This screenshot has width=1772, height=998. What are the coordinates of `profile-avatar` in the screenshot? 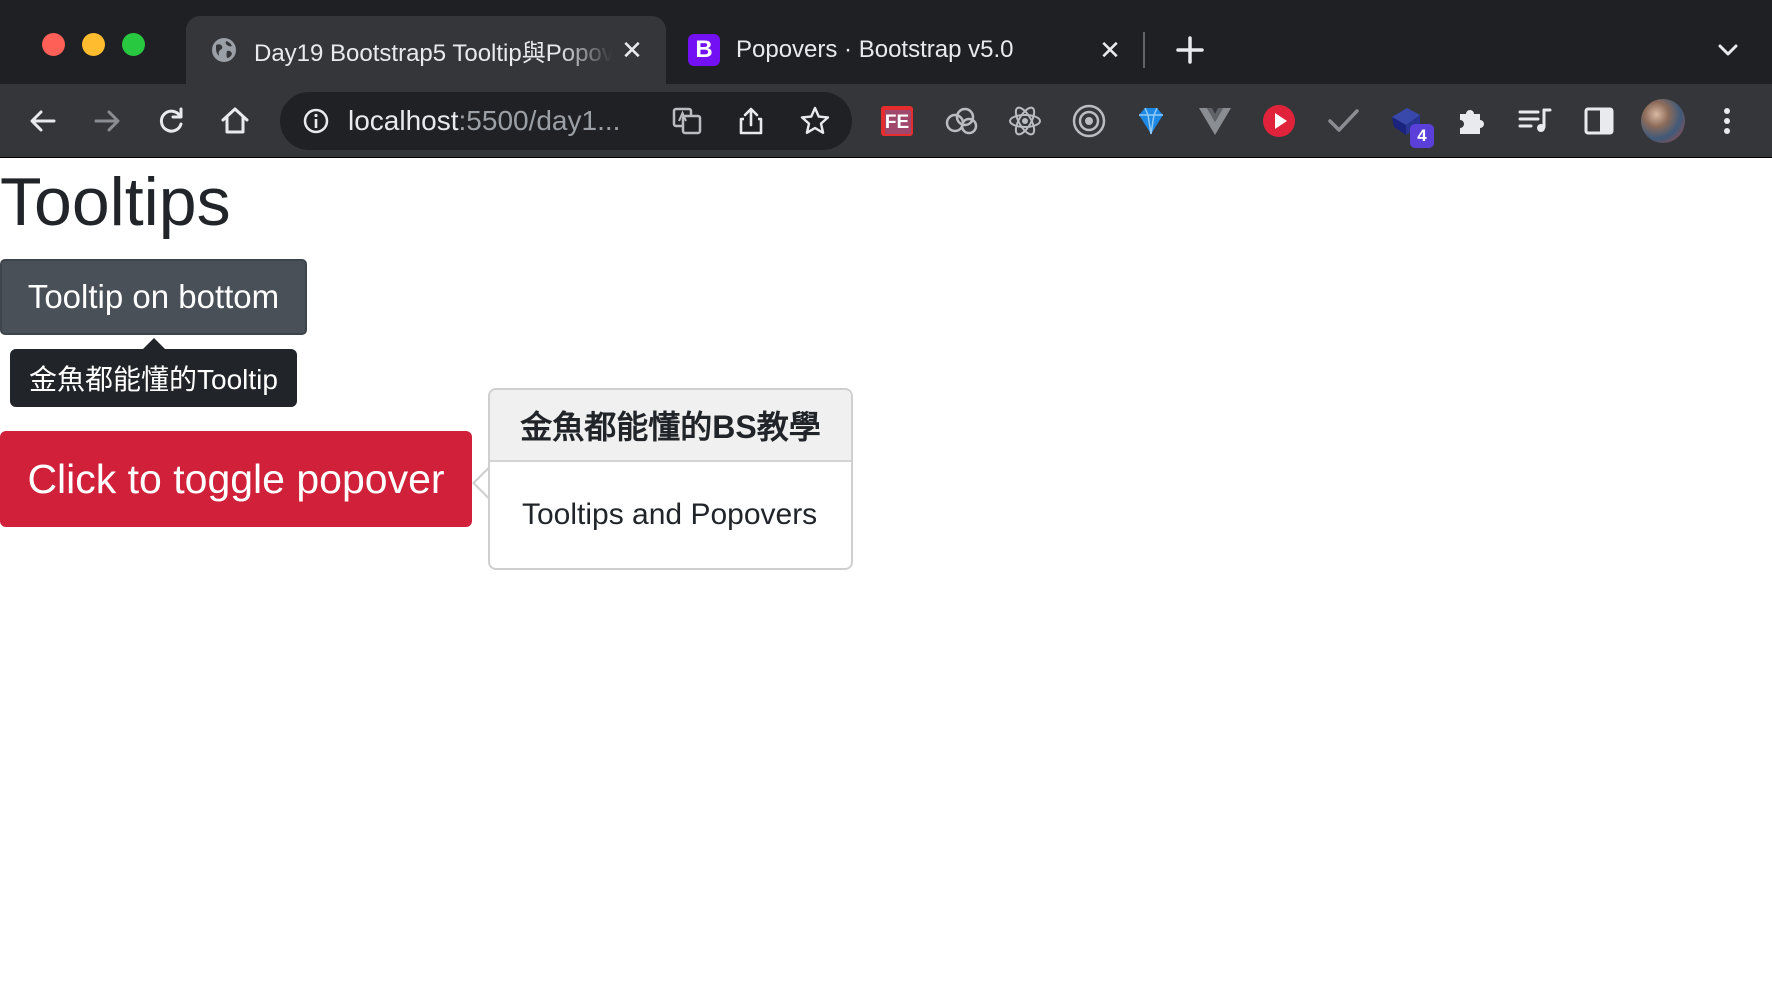 It's located at (1663, 121).